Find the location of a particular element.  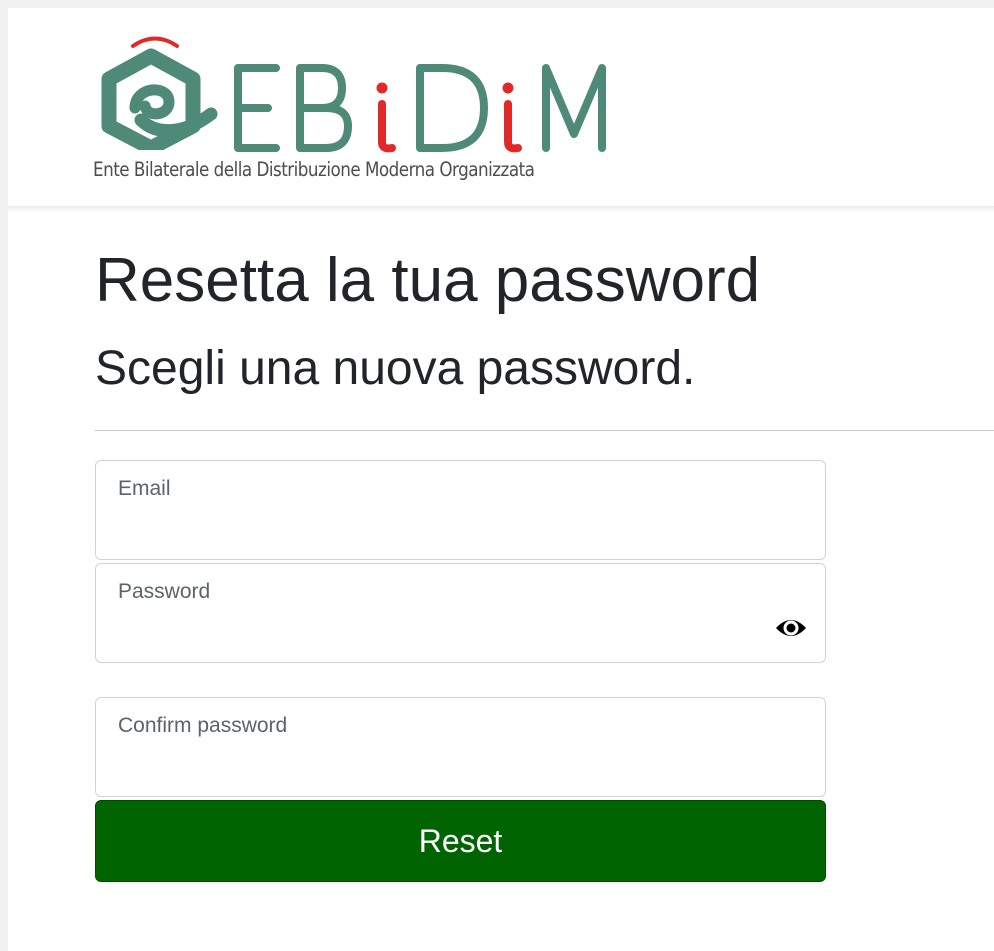

header-shadow is located at coordinates (501, 209).